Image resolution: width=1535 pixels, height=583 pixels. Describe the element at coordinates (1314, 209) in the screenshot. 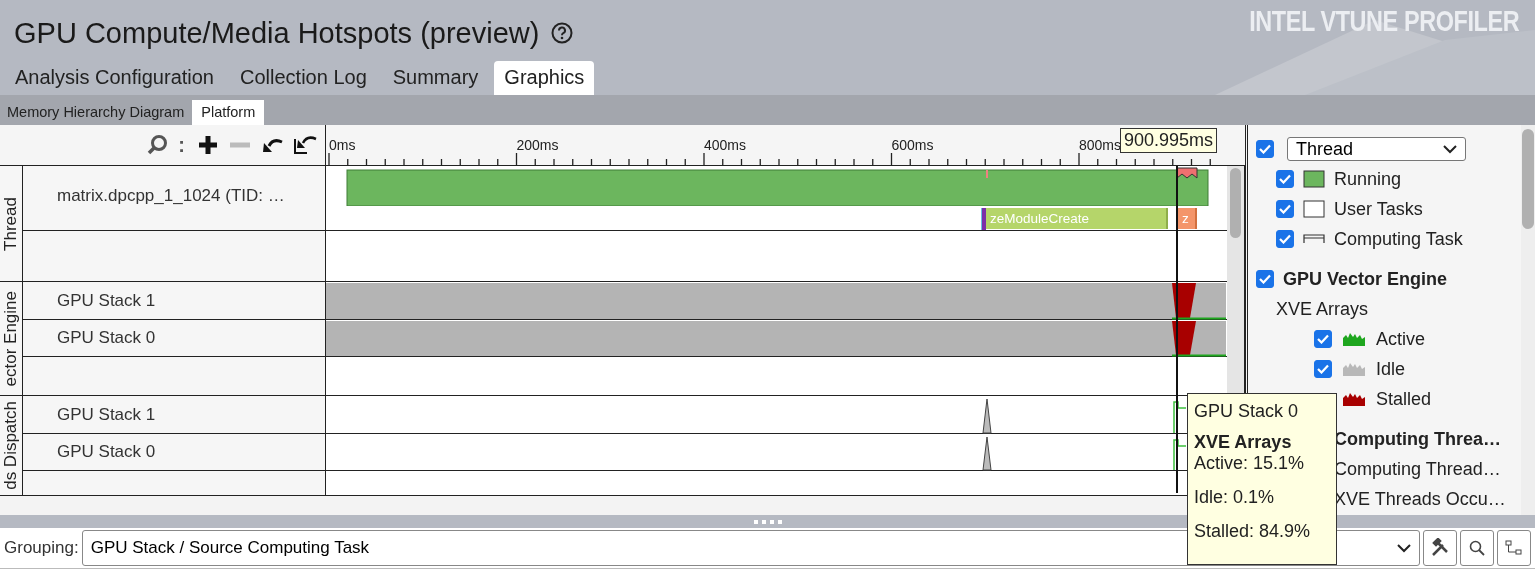

I see `empty-swatch-icon` at that location.